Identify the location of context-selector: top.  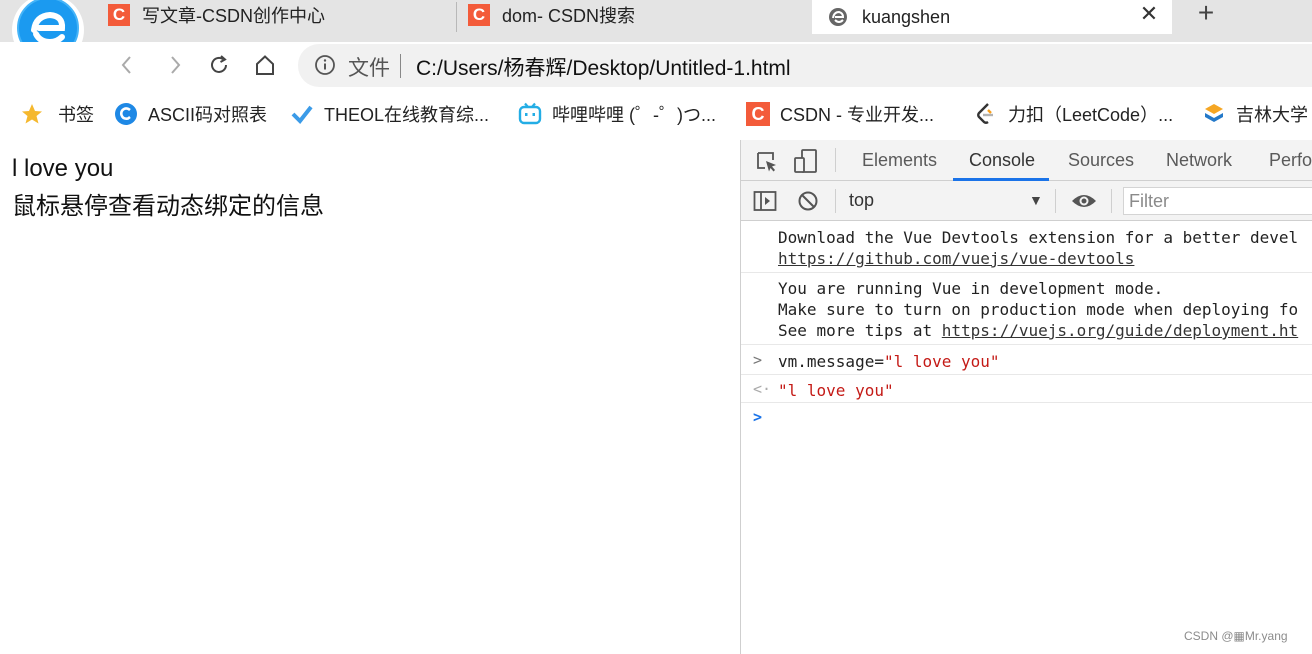
(861, 200).